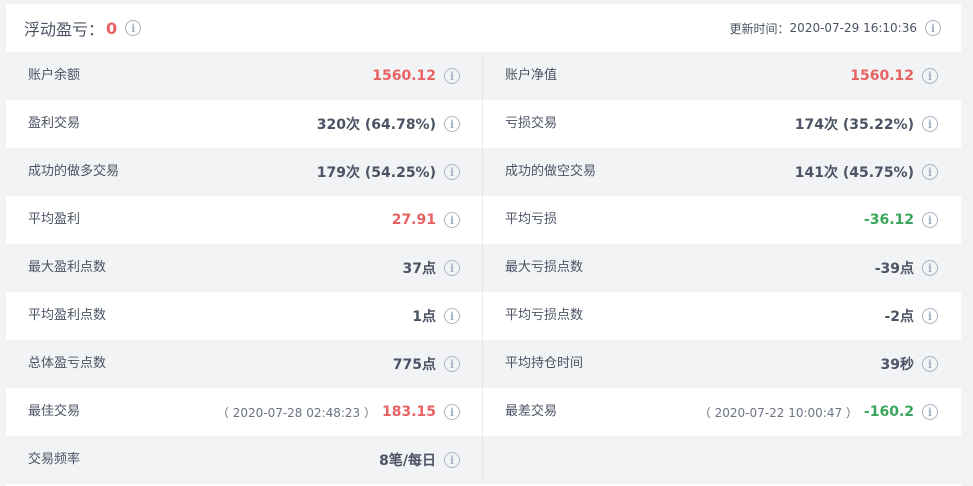  What do you see at coordinates (531, 123) in the screenshot?
I see `stat-label: 亏损交易` at bounding box center [531, 123].